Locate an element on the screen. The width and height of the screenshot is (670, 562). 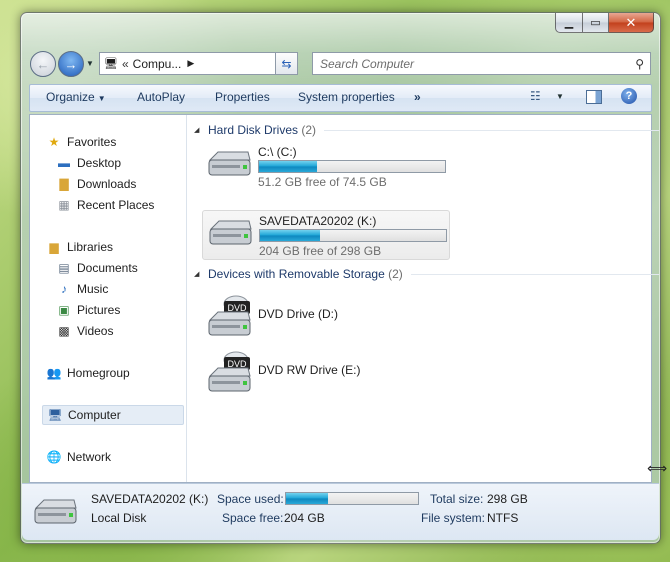
group-removable-title: Devices with Removable Storage is located at coordinates (296, 274).